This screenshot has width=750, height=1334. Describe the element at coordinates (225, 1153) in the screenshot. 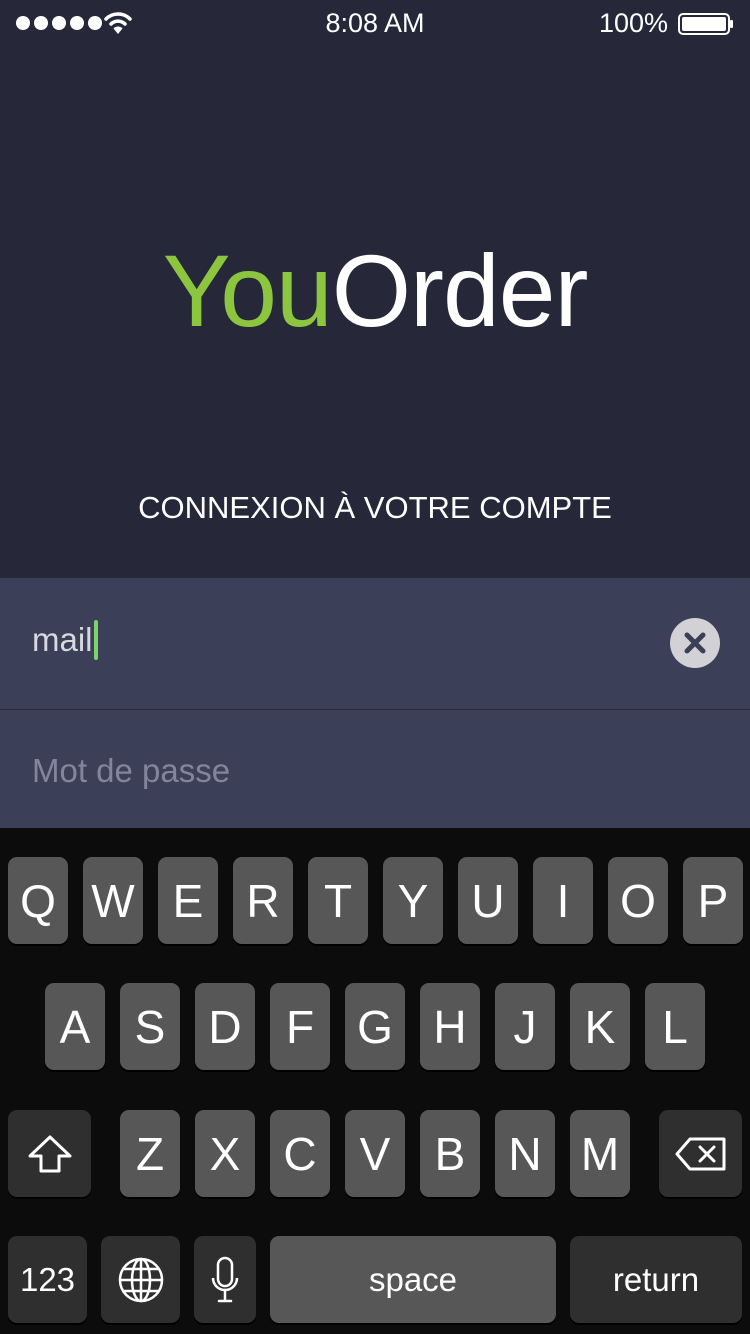

I see `key-x: X` at that location.